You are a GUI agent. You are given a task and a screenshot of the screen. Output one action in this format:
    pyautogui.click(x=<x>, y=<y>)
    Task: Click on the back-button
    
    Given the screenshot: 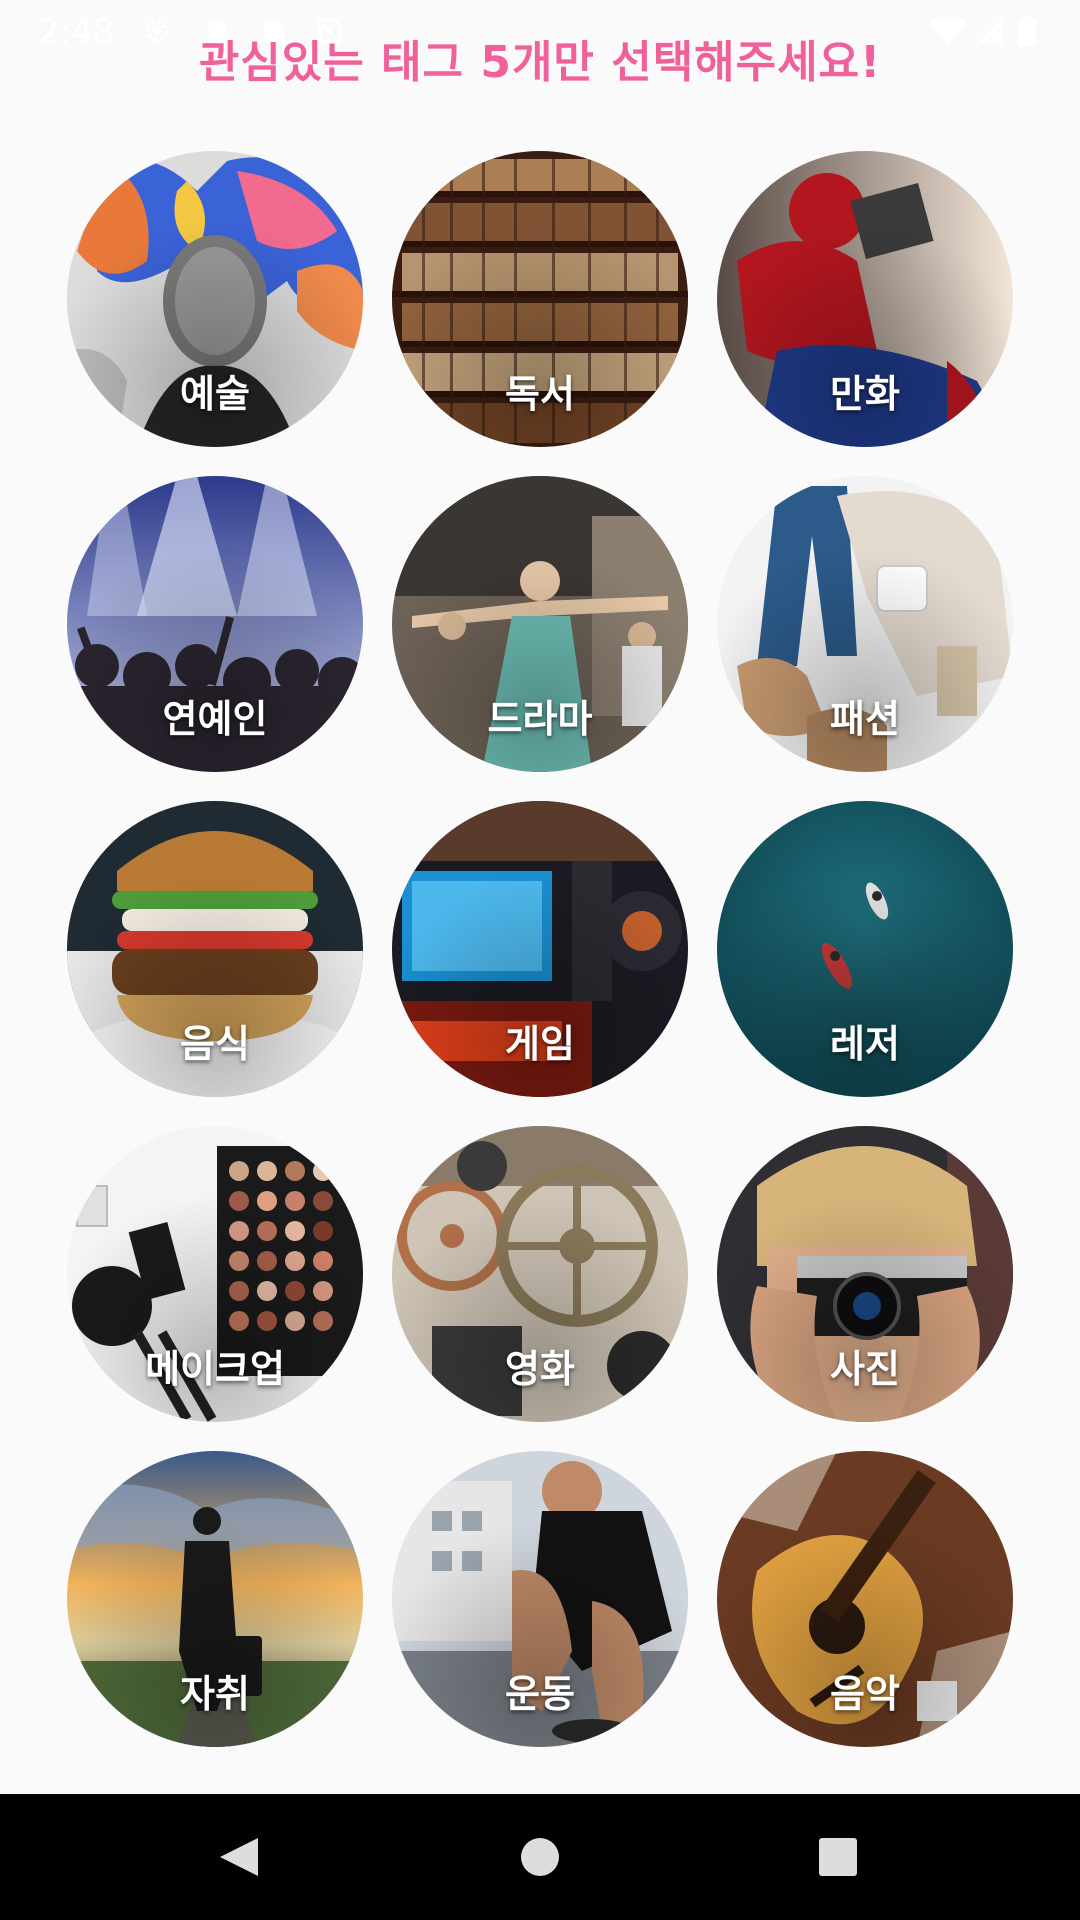 What is the action you would take?
    pyautogui.click(x=240, y=1857)
    